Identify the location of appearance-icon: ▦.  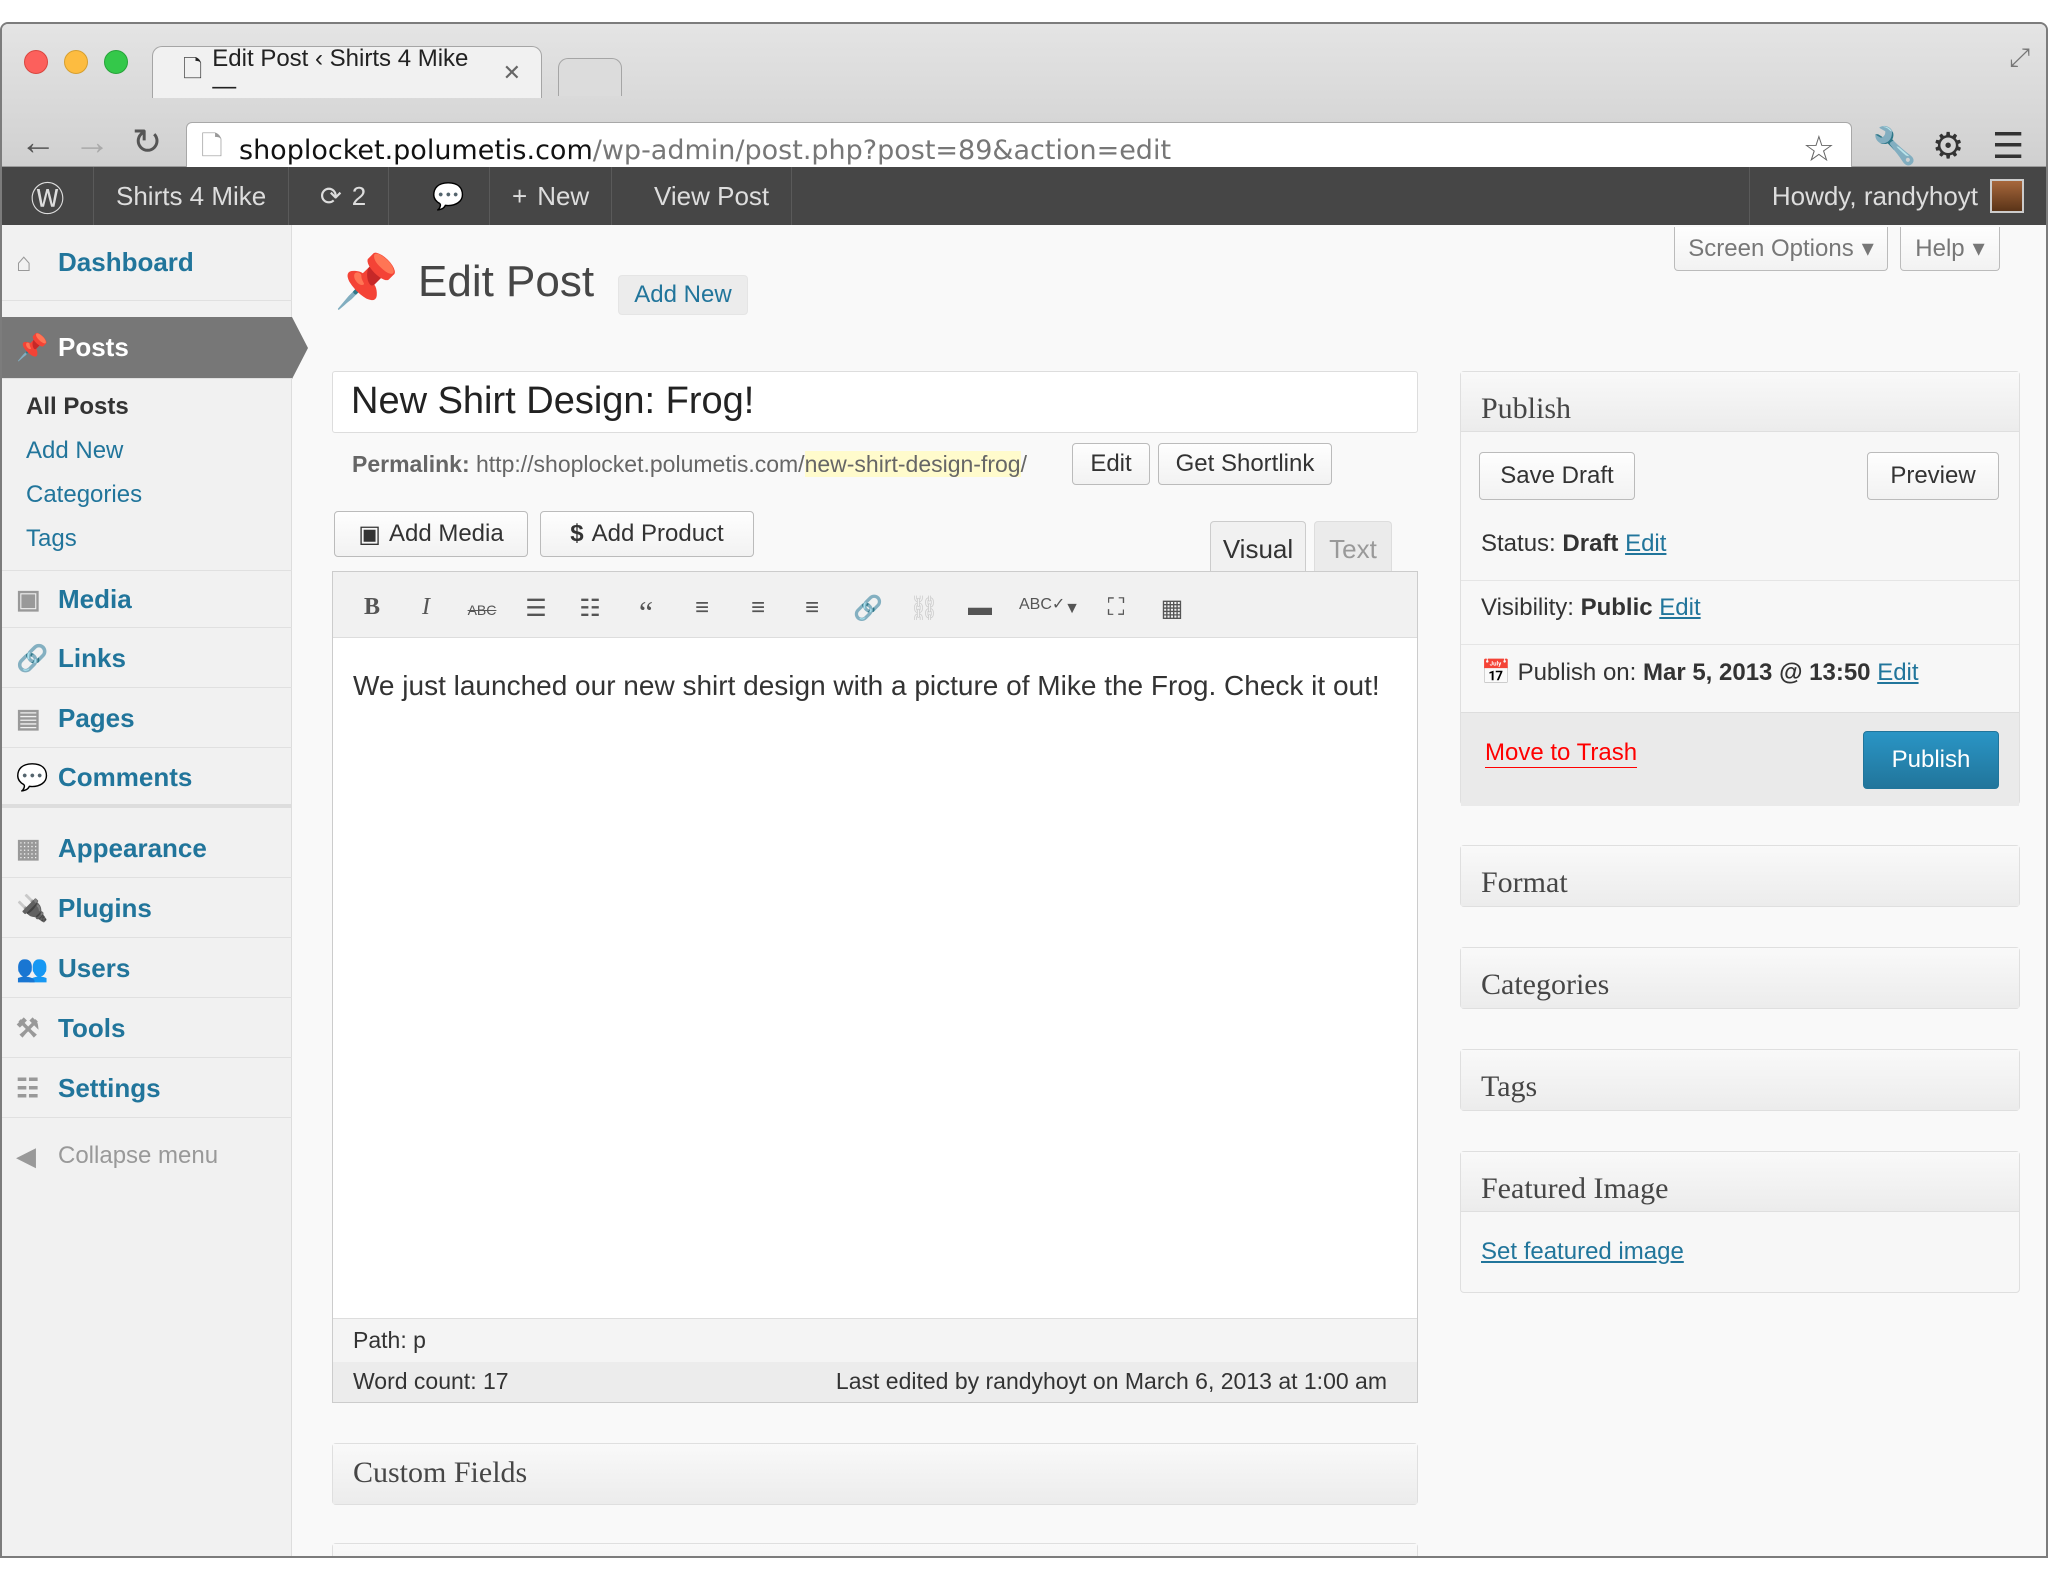
(28, 848).